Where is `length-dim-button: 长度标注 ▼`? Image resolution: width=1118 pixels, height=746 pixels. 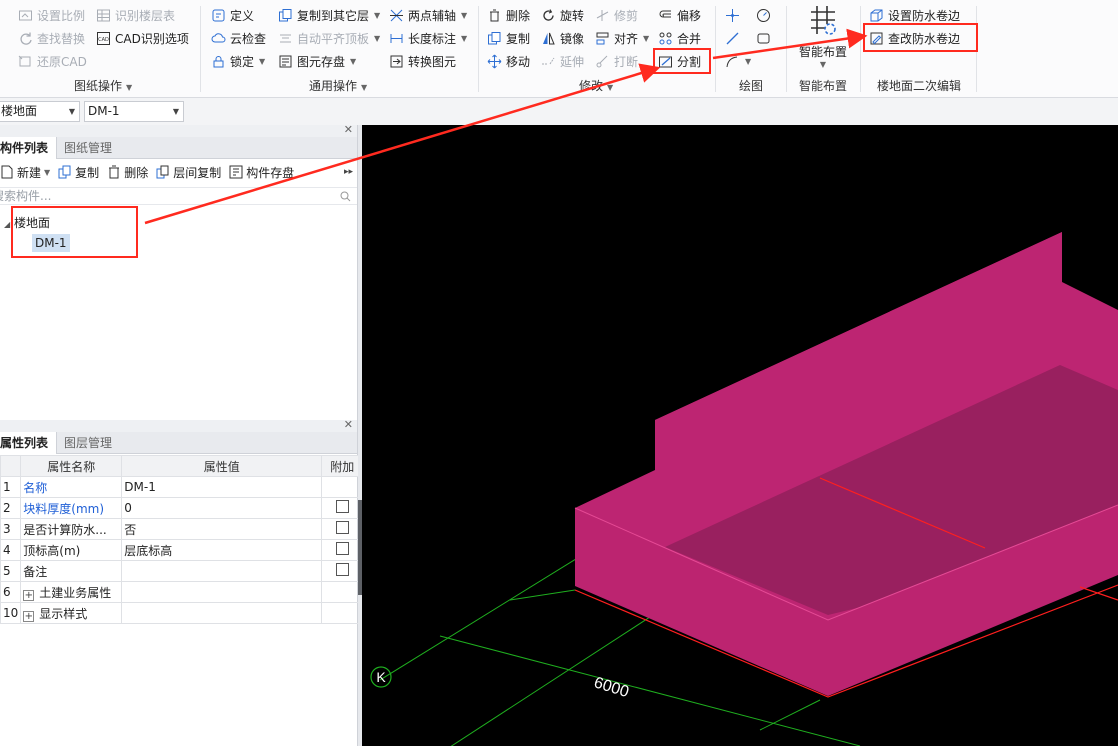 length-dim-button: 长度标注 ▼ is located at coordinates (428, 38).